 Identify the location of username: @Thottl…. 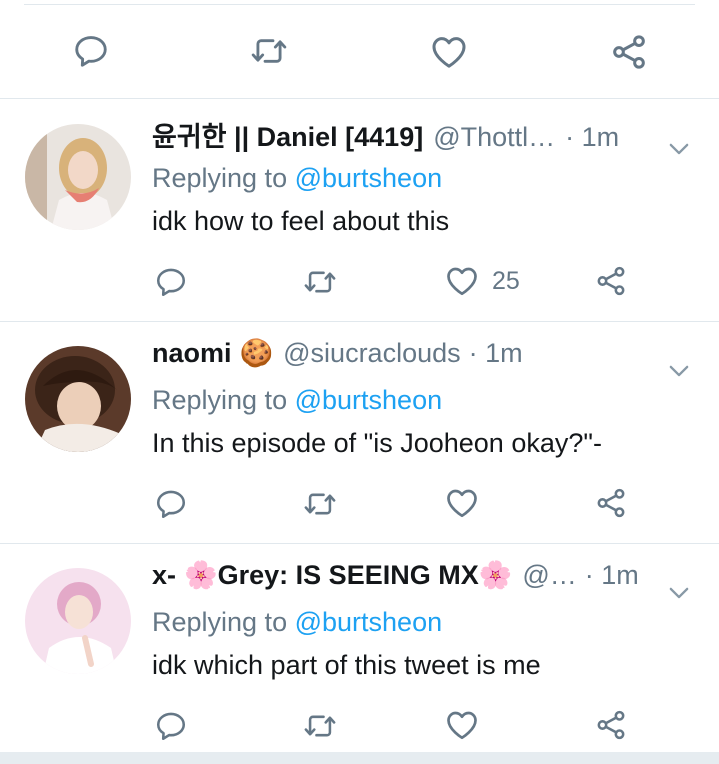
(494, 137).